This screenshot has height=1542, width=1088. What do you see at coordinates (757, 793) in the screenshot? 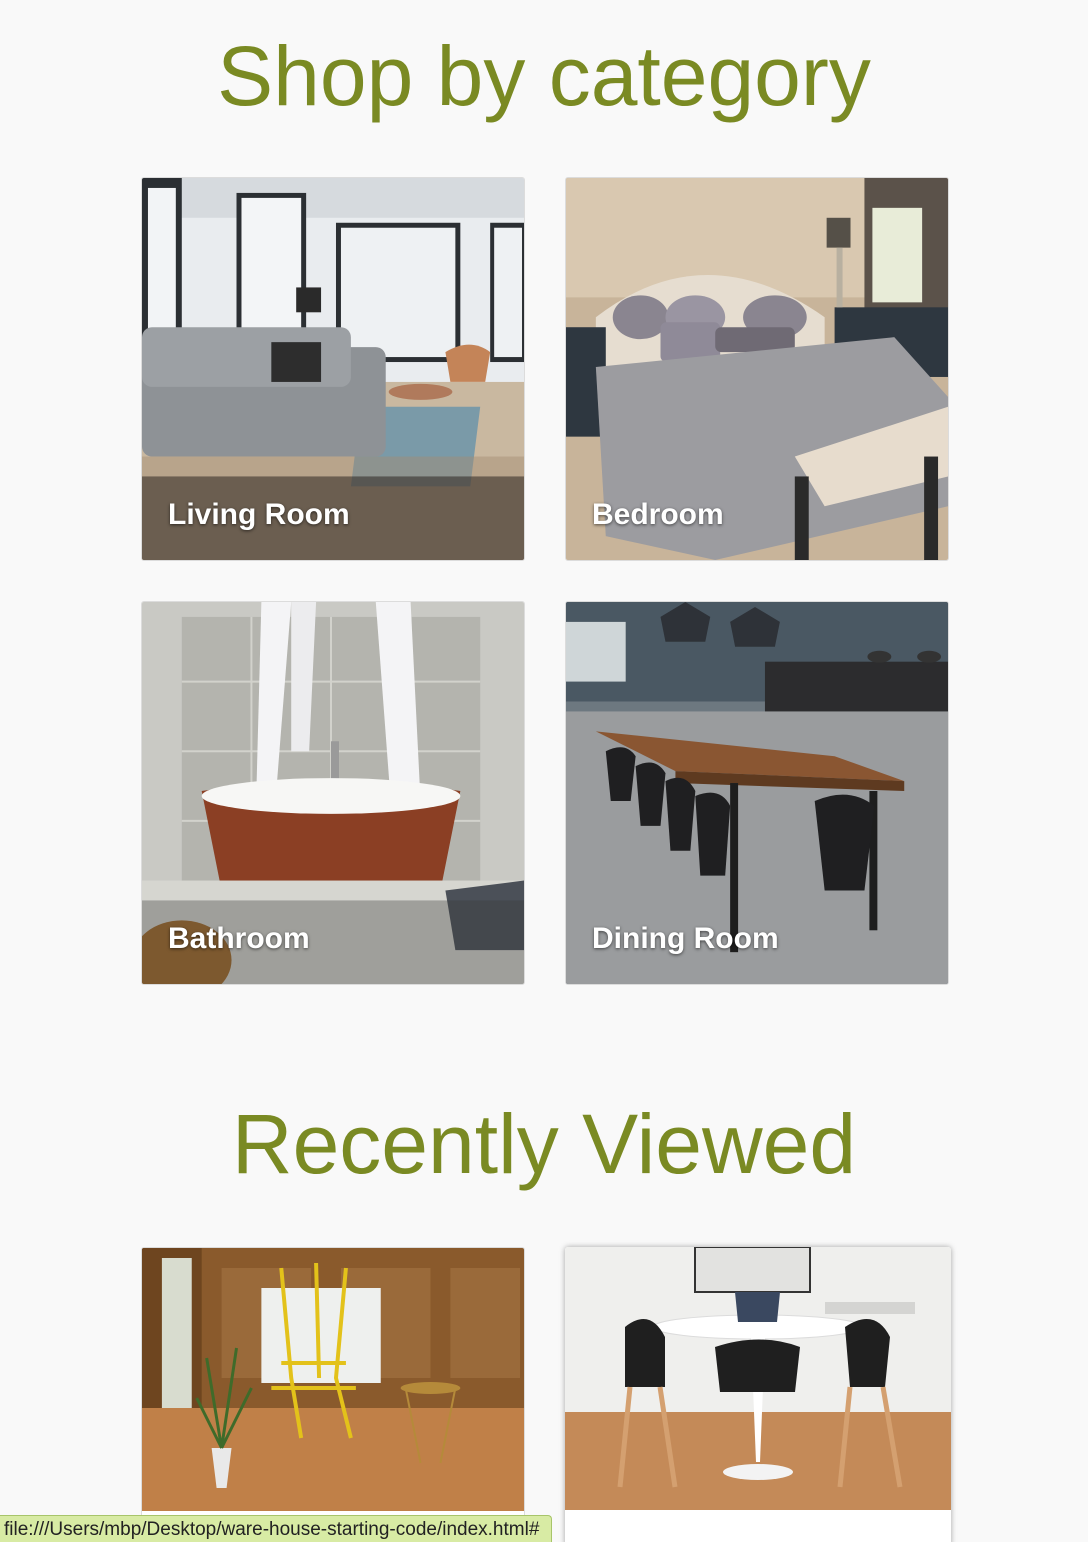
I see `category-card-dining-room: Dining Room` at bounding box center [757, 793].